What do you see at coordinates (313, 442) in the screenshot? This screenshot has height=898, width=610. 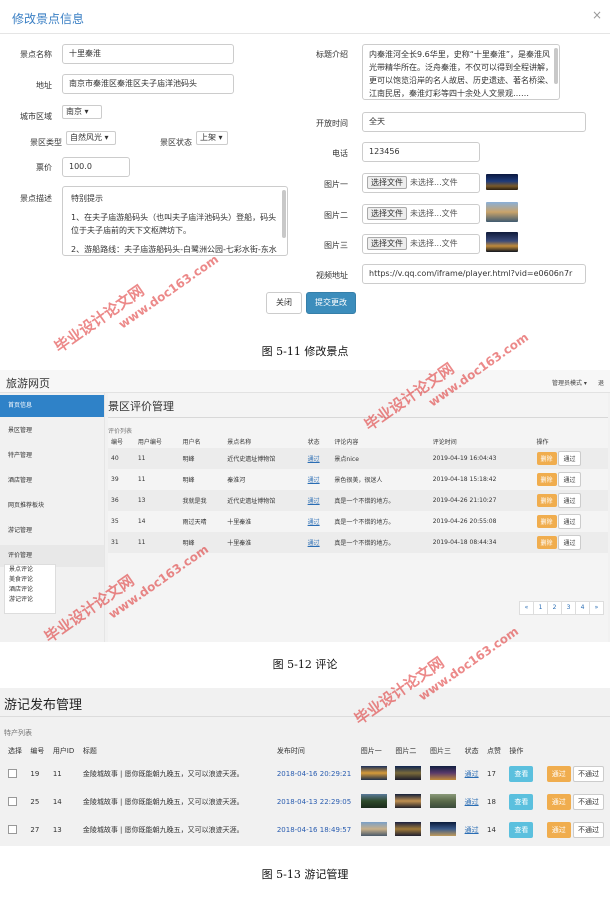 I see `col-header: 状态` at bounding box center [313, 442].